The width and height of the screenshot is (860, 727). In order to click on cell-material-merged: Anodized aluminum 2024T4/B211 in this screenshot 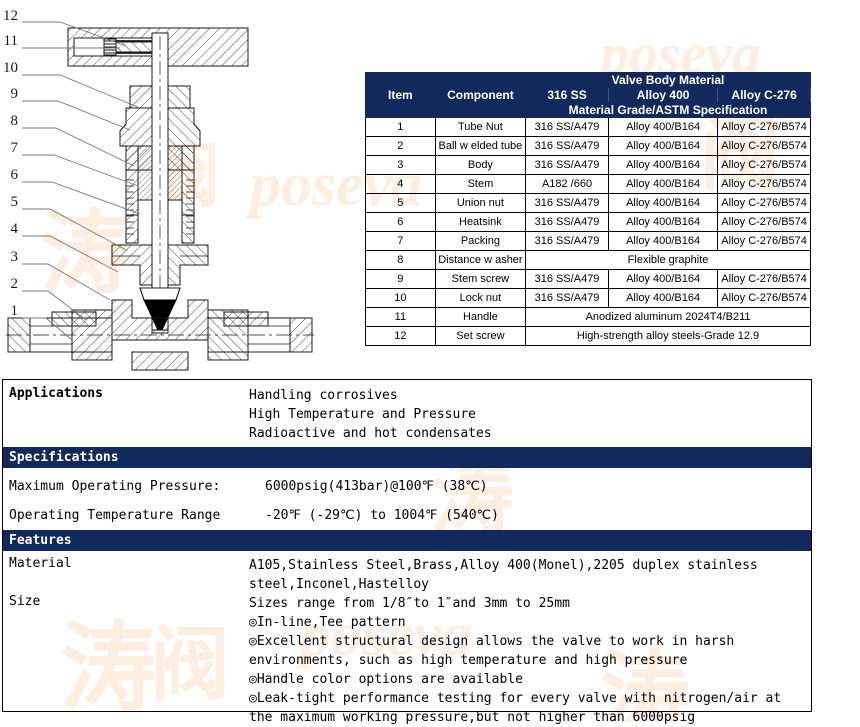, I will do `click(668, 317)`.